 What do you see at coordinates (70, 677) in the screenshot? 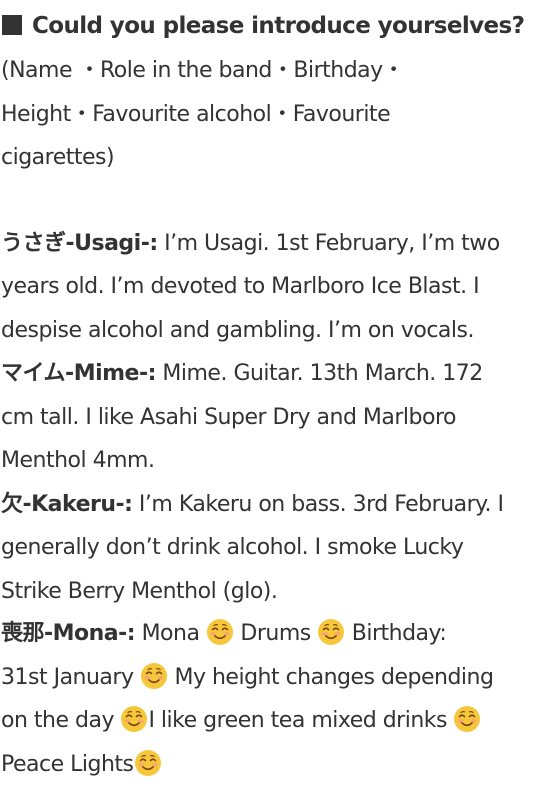
I see `answer-text: 31st January` at bounding box center [70, 677].